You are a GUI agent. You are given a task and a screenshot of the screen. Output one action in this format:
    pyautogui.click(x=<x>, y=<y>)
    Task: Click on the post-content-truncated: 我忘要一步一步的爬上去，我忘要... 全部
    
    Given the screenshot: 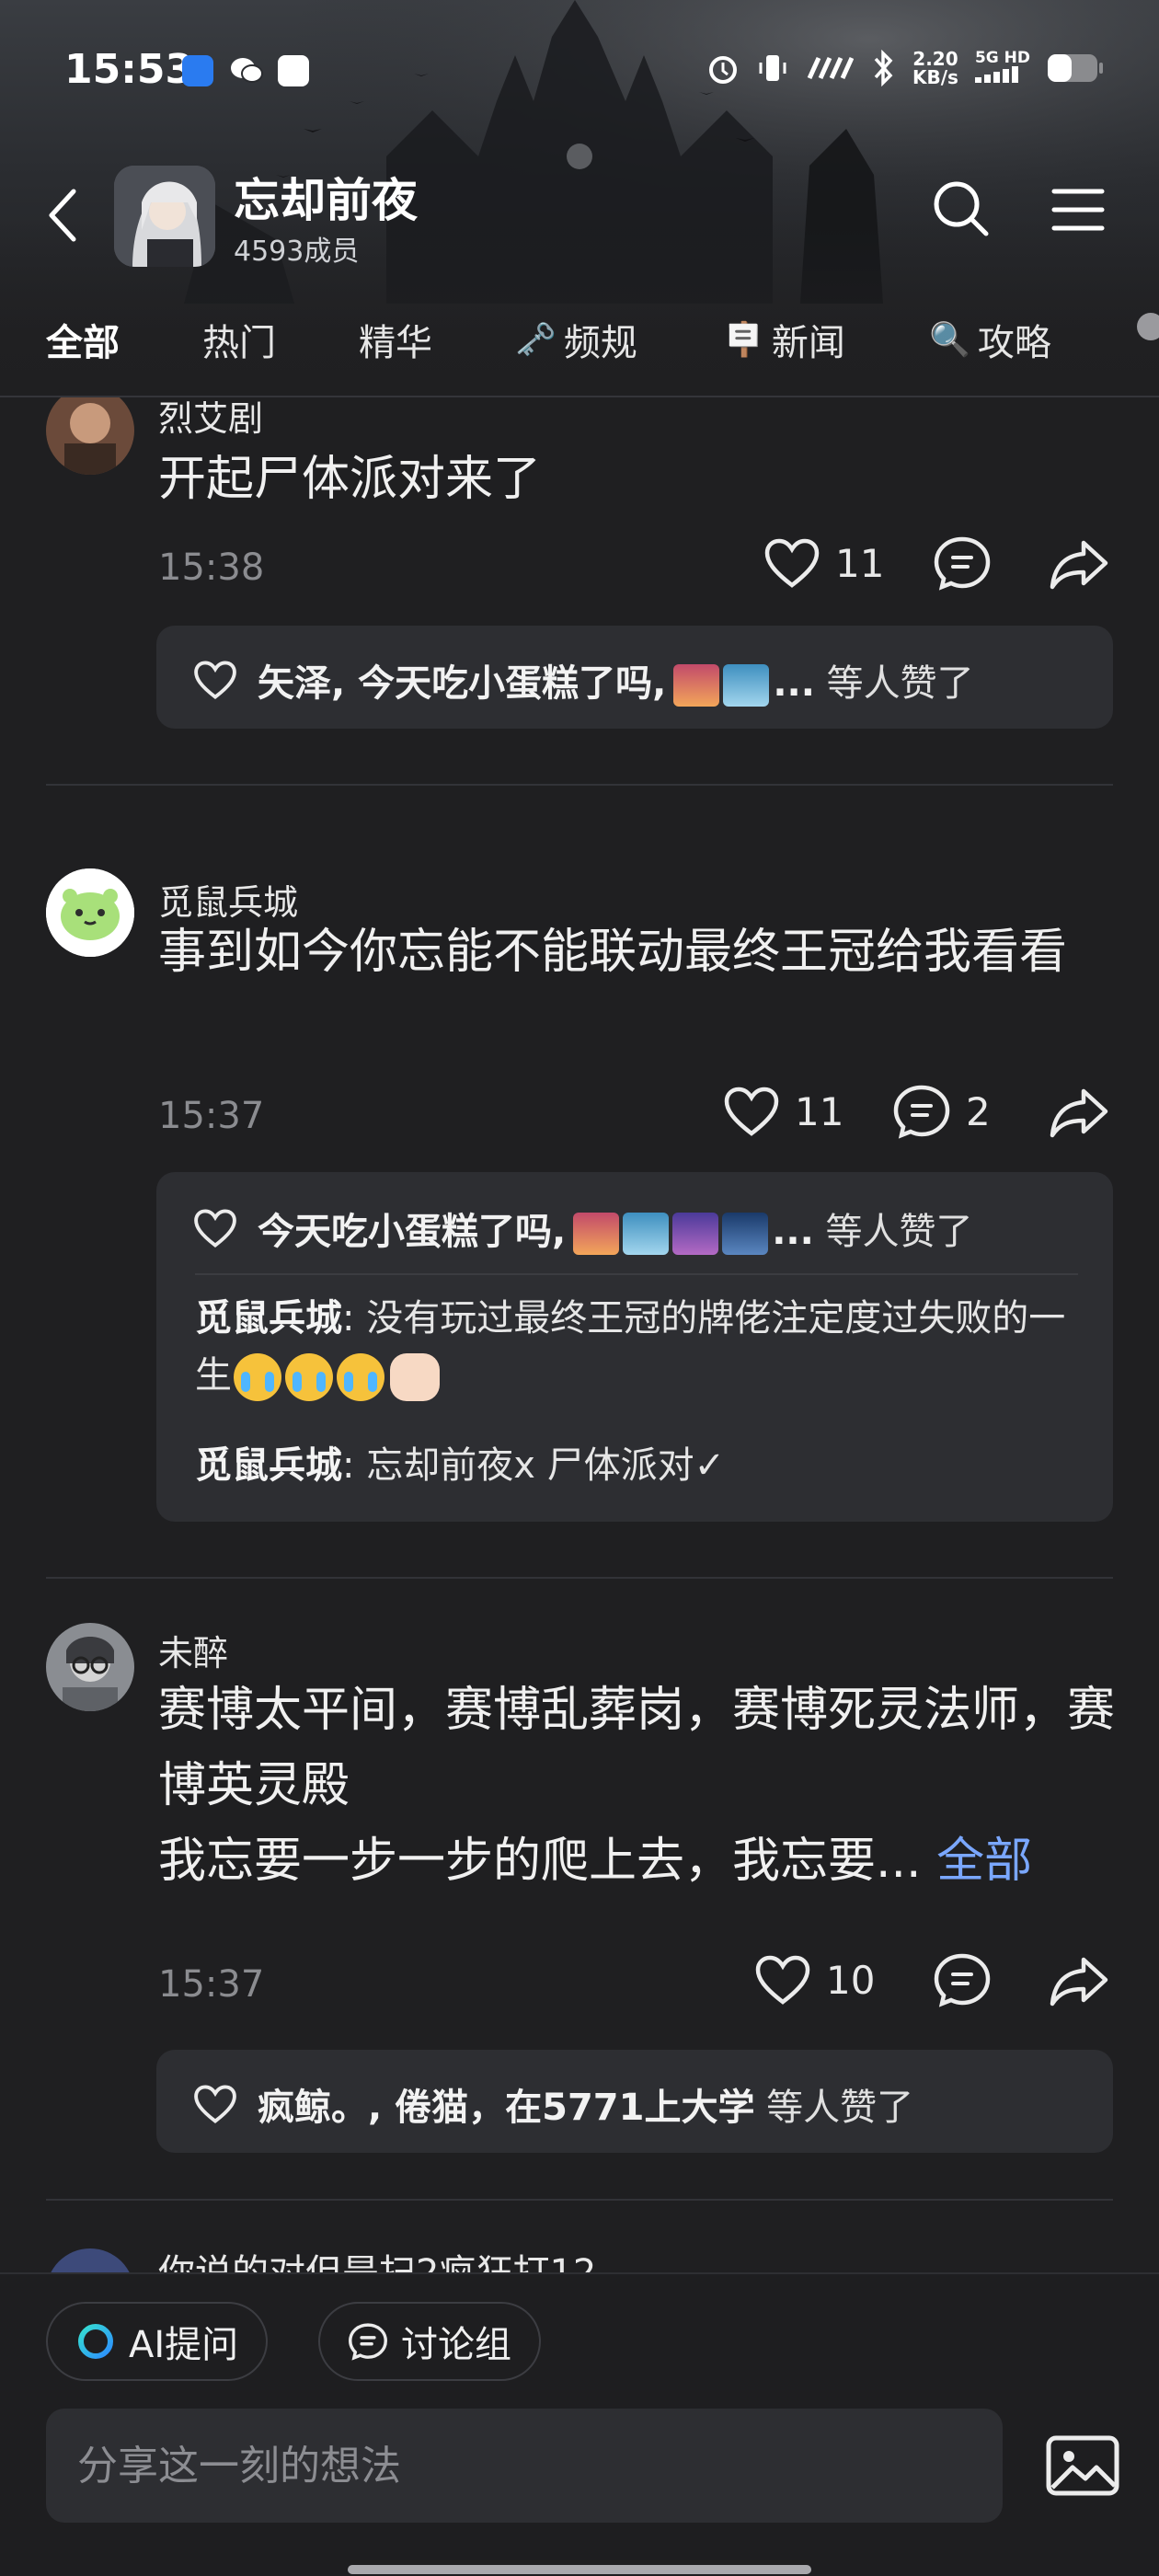 What is the action you would take?
    pyautogui.click(x=636, y=1861)
    